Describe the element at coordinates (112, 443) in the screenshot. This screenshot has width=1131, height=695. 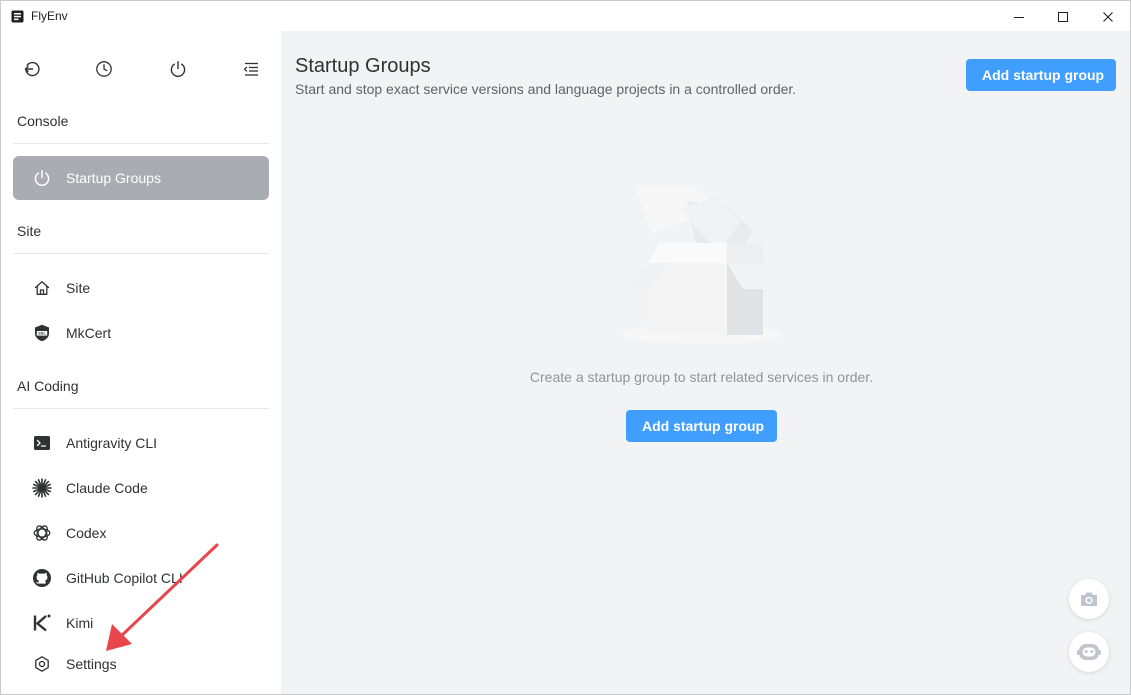
I see `sidebar-item-label: Antigravity CLI` at that location.